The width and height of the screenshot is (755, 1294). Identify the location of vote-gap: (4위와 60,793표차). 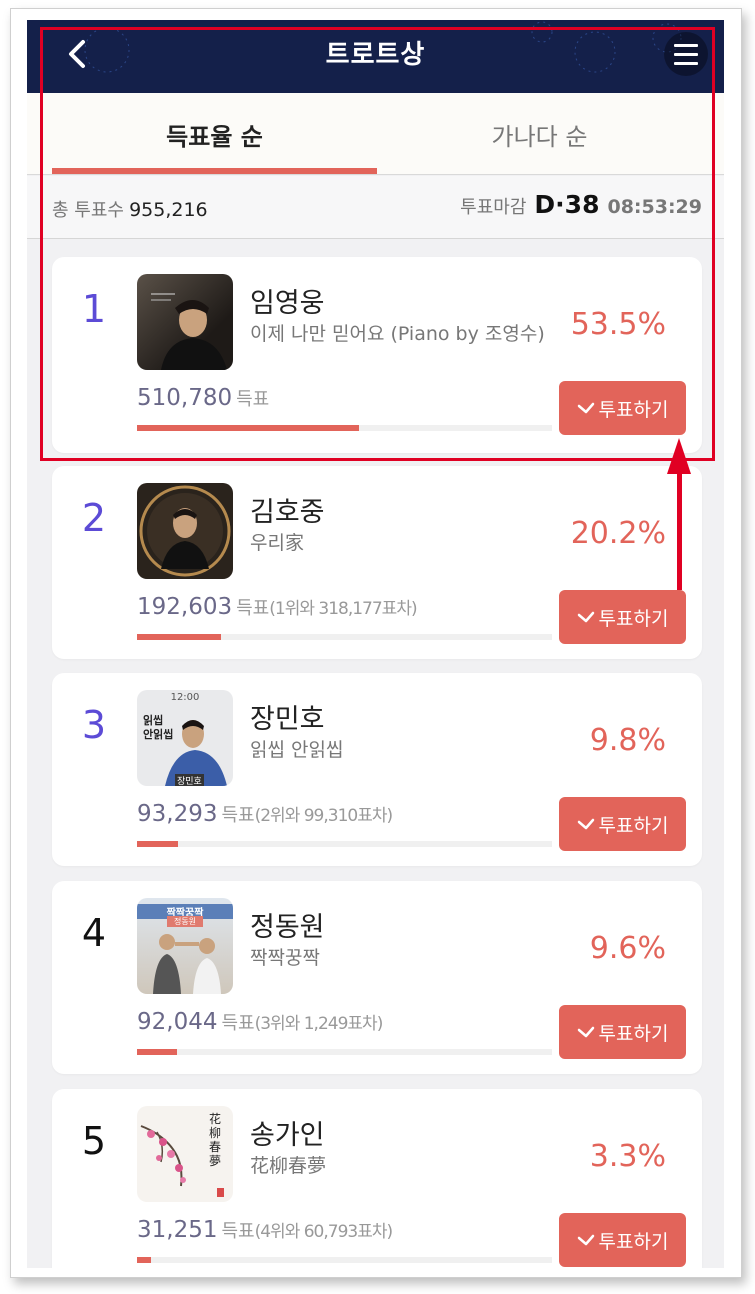
(324, 1232).